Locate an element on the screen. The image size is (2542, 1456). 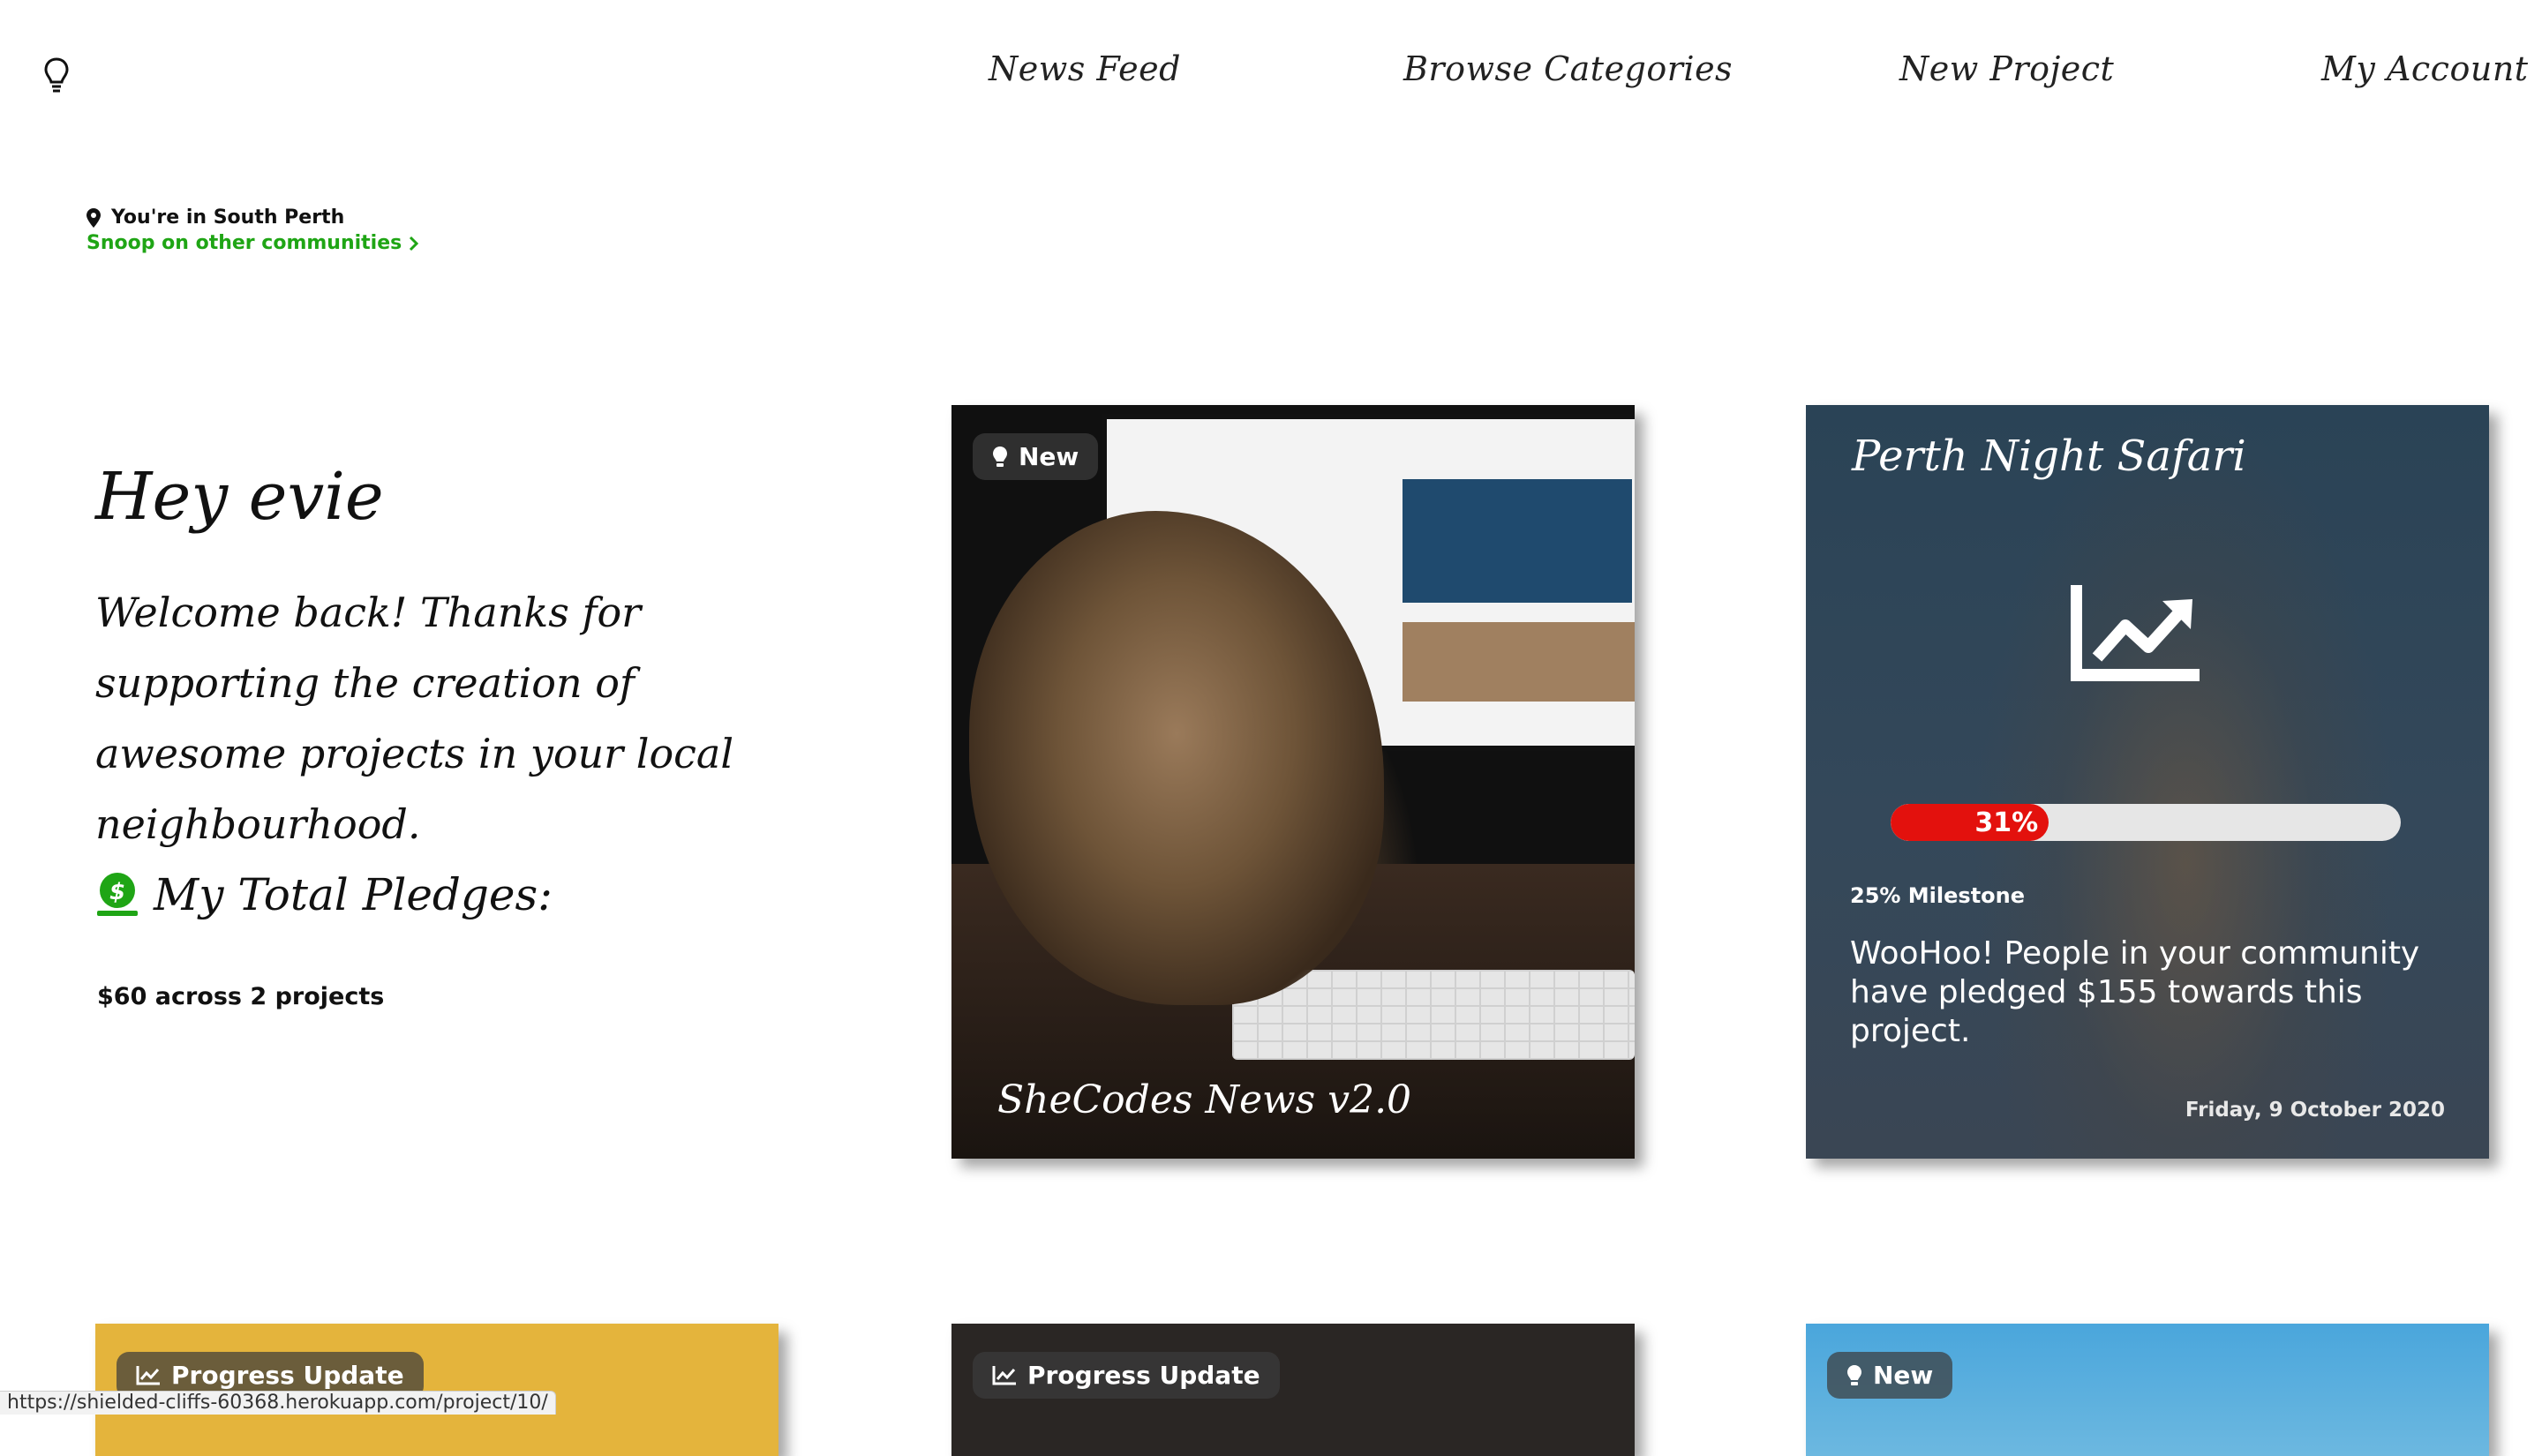
funding-progress-fill: 31% is located at coordinates (1970, 822).